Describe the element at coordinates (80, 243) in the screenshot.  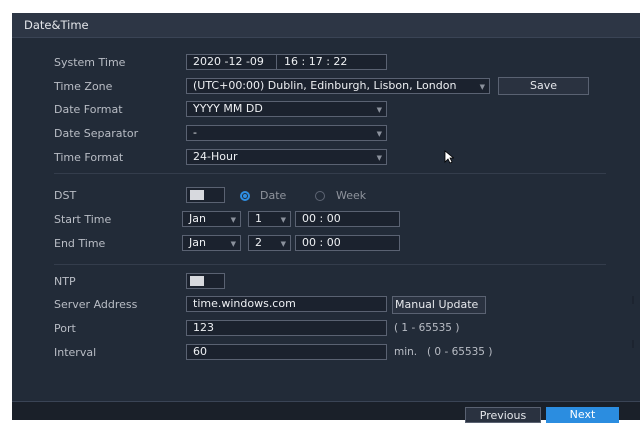
I see `end-time-label: End Time` at that location.